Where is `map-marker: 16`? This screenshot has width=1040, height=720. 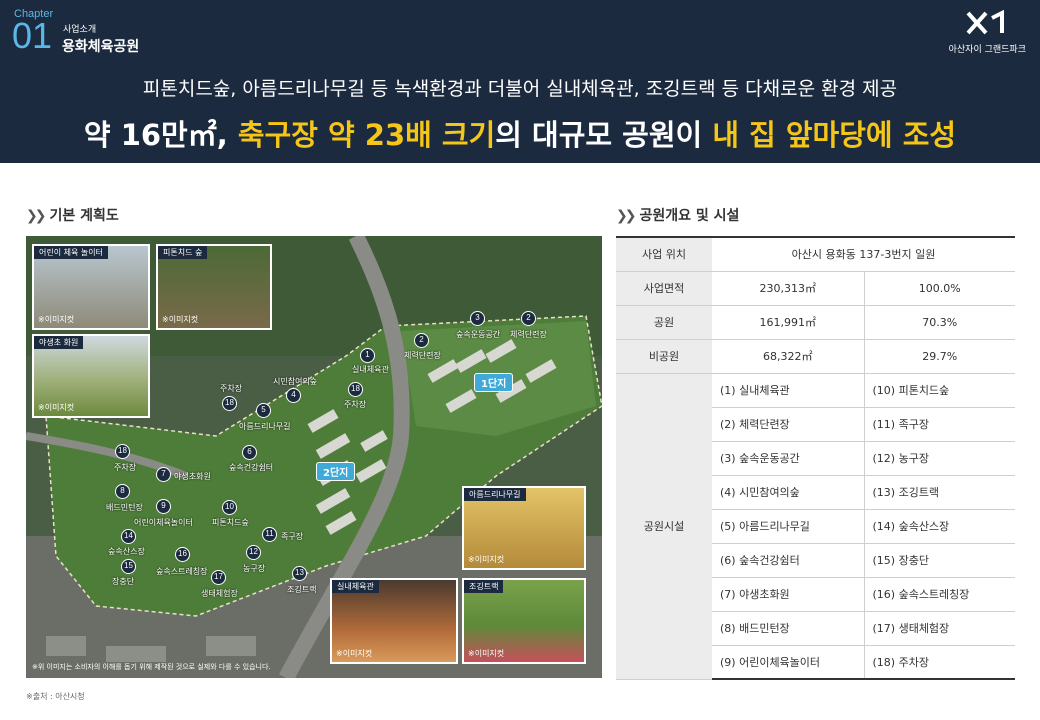
map-marker: 16 is located at coordinates (182, 554).